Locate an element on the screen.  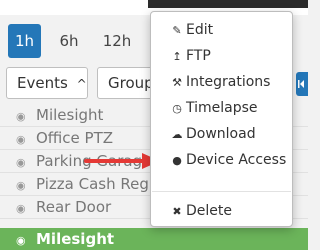
menu-item-label: Timelapse is located at coordinates (222, 108).